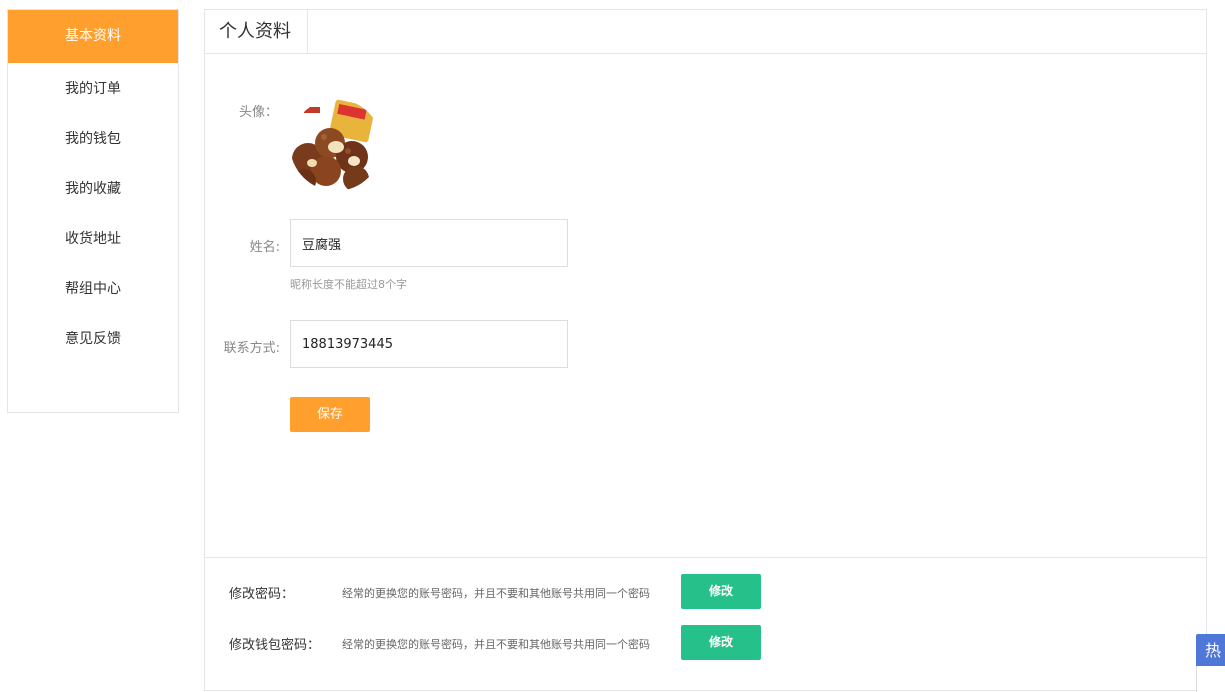  What do you see at coordinates (496, 644) in the screenshot?
I see `change-wallet-password-desc: 经常的更换您的账号密码，并且不要和其他账号共用同一个密码` at bounding box center [496, 644].